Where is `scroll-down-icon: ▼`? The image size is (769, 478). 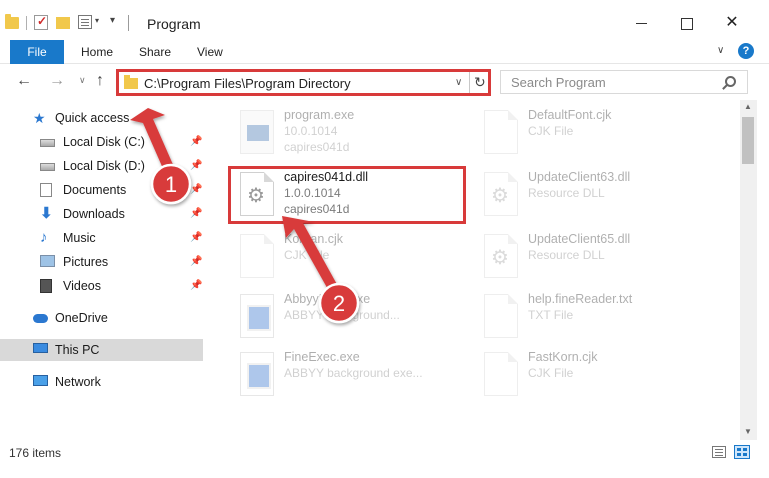 scroll-down-icon: ▼ is located at coordinates (748, 431).